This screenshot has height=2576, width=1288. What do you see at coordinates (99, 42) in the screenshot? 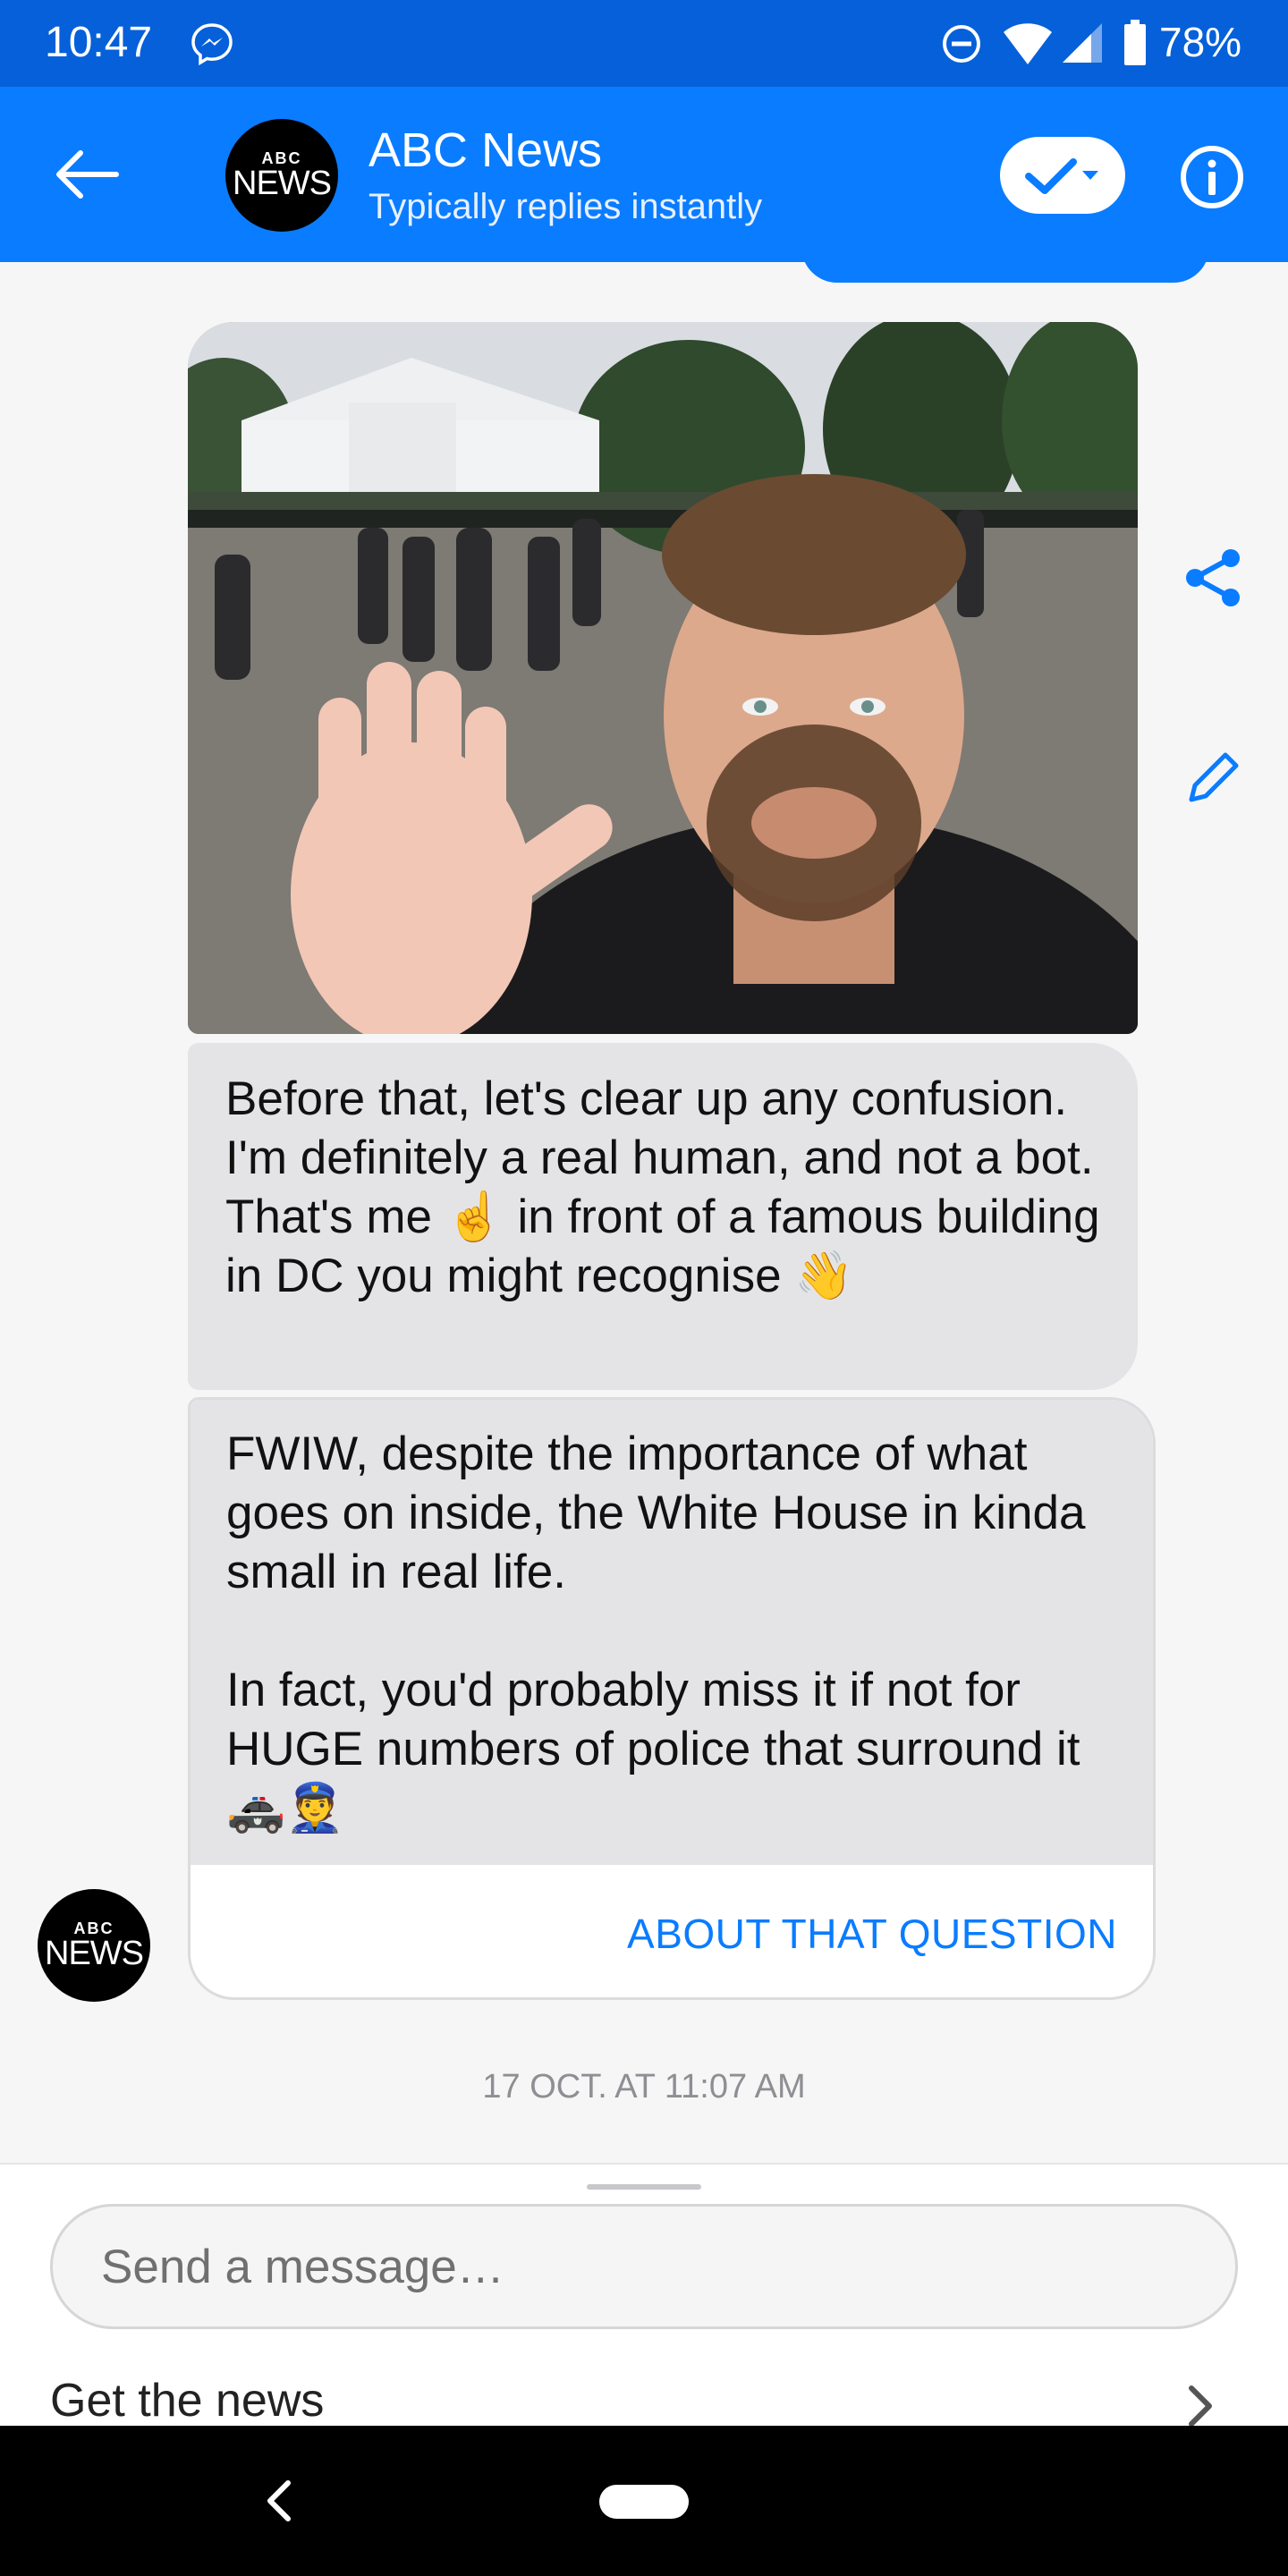
I see `status-time: 10:47` at bounding box center [99, 42].